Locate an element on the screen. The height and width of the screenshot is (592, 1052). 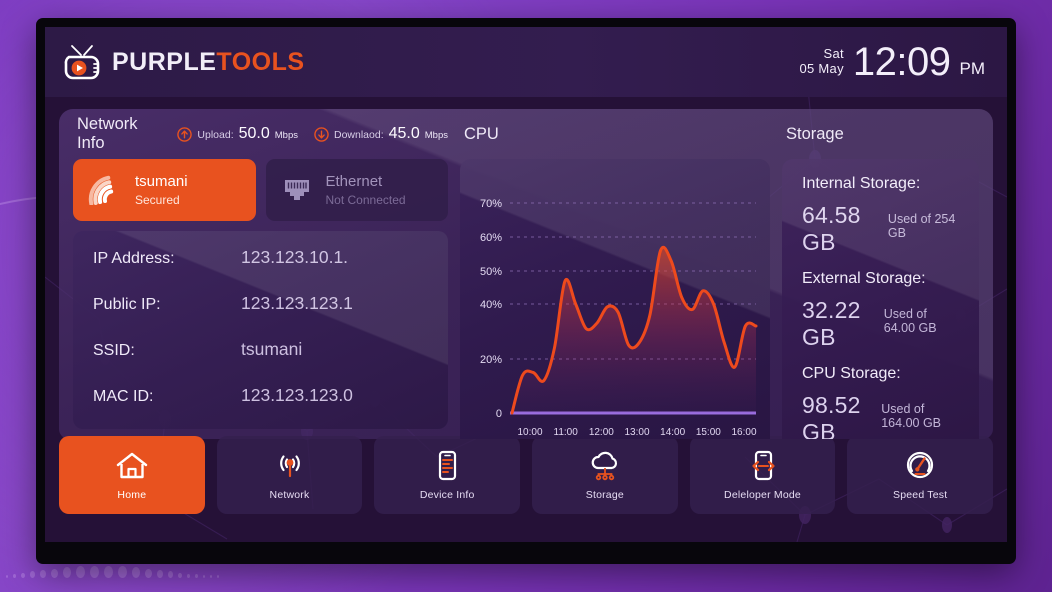
nav-label: Deleloper Mode is located at coordinates (762, 494).